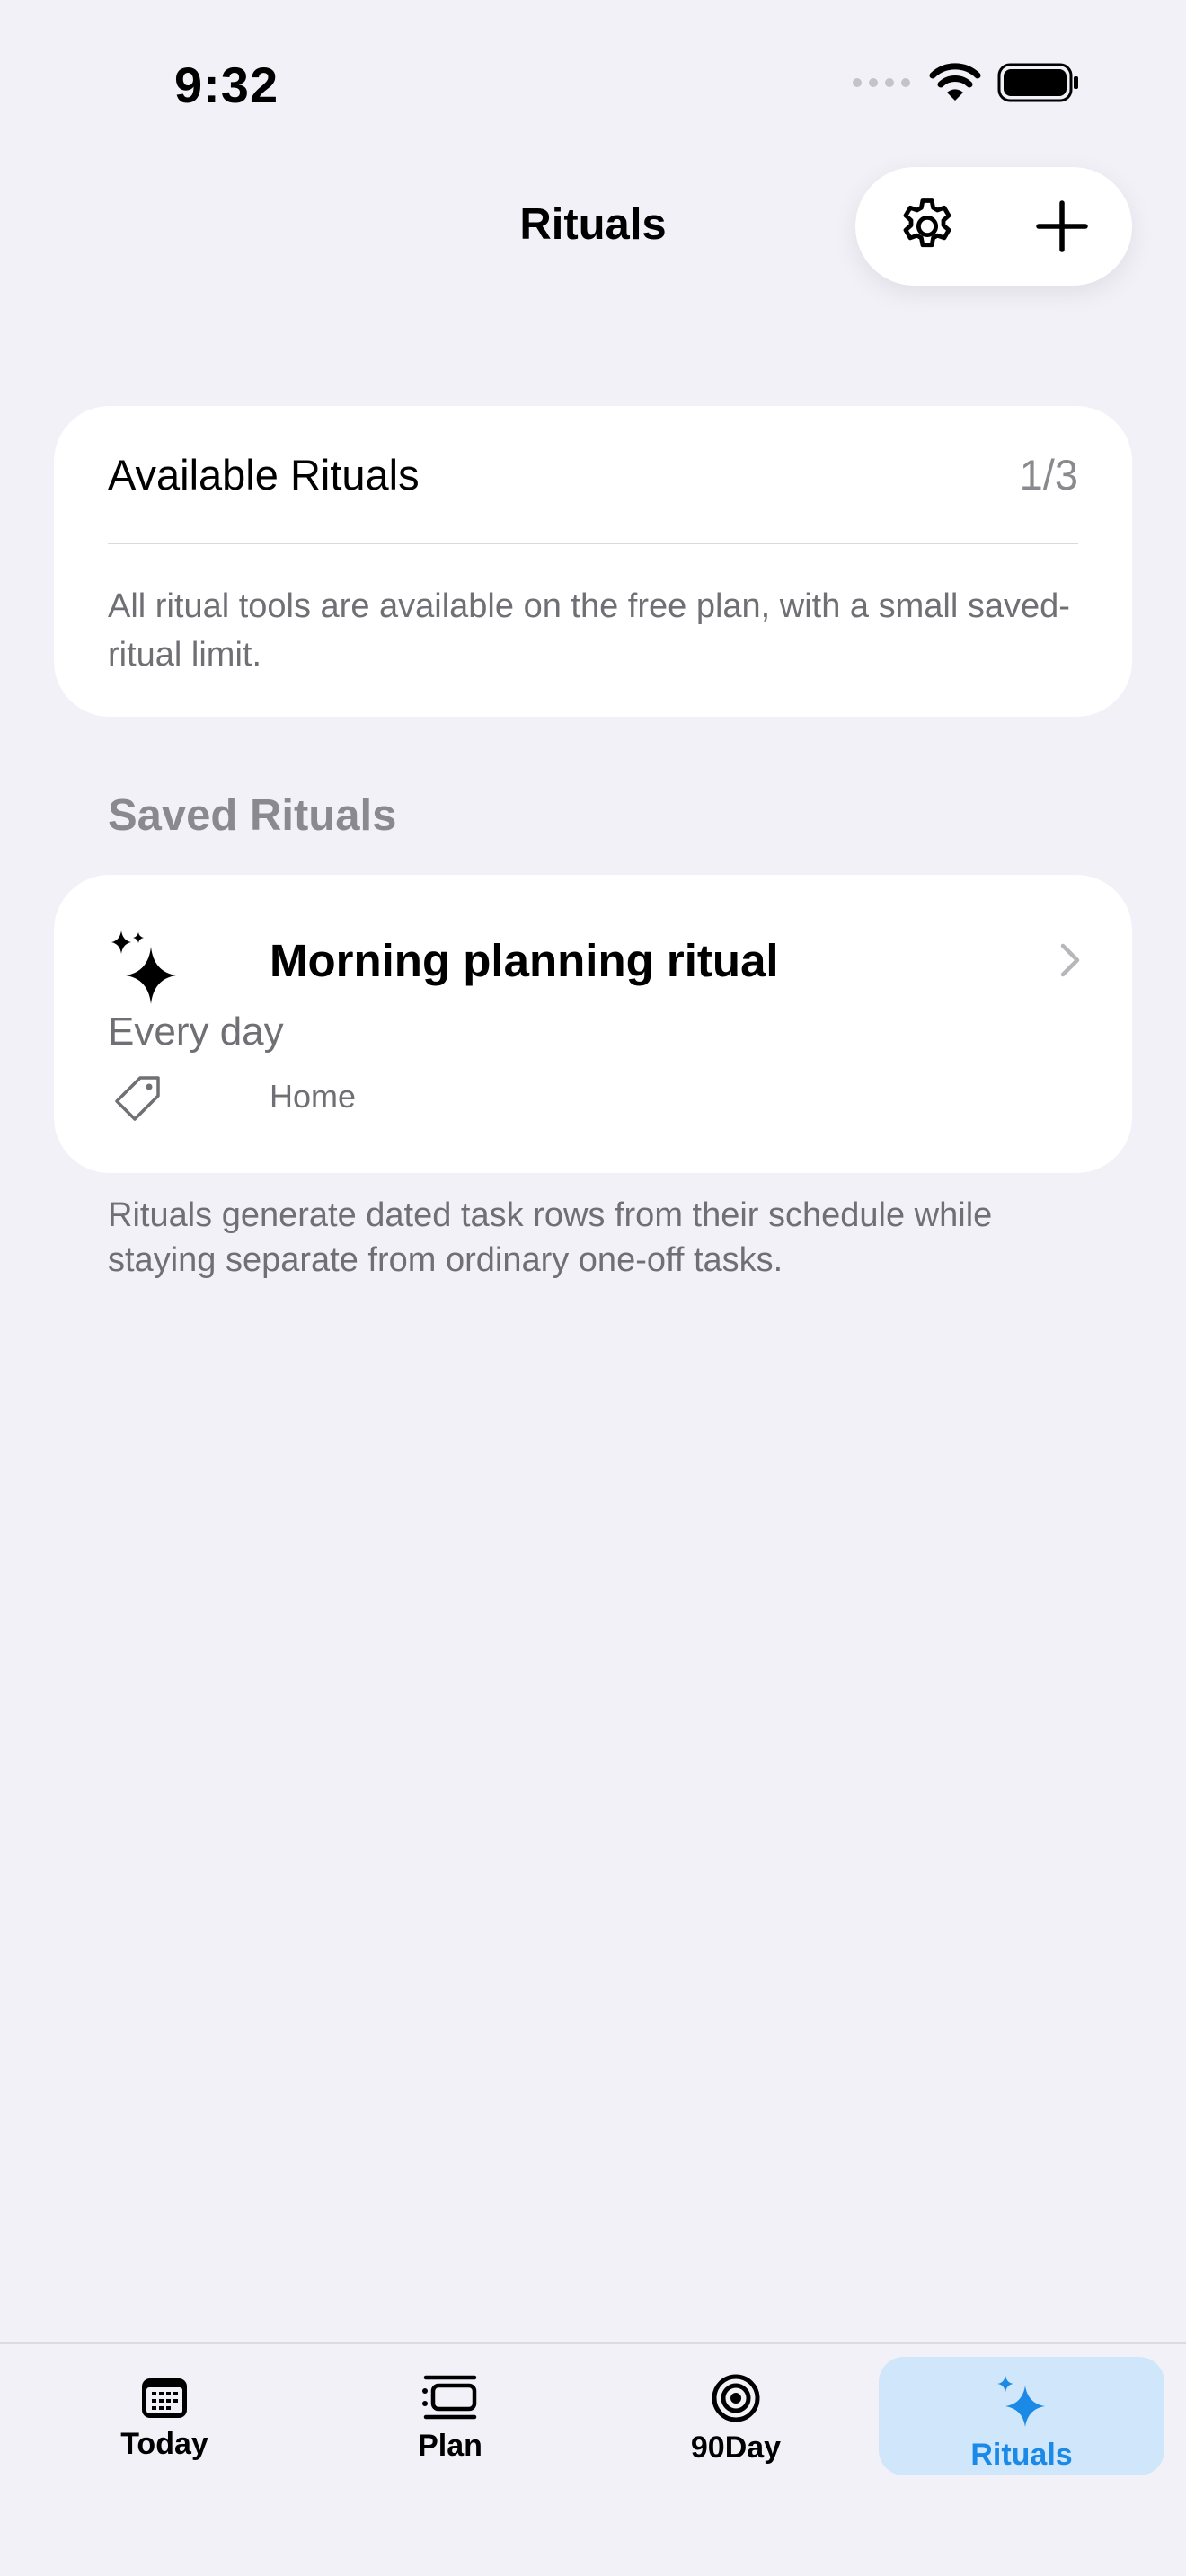 This screenshot has width=1186, height=2576. Describe the element at coordinates (1021, 2455) in the screenshot. I see `tab-label: Rituals` at that location.